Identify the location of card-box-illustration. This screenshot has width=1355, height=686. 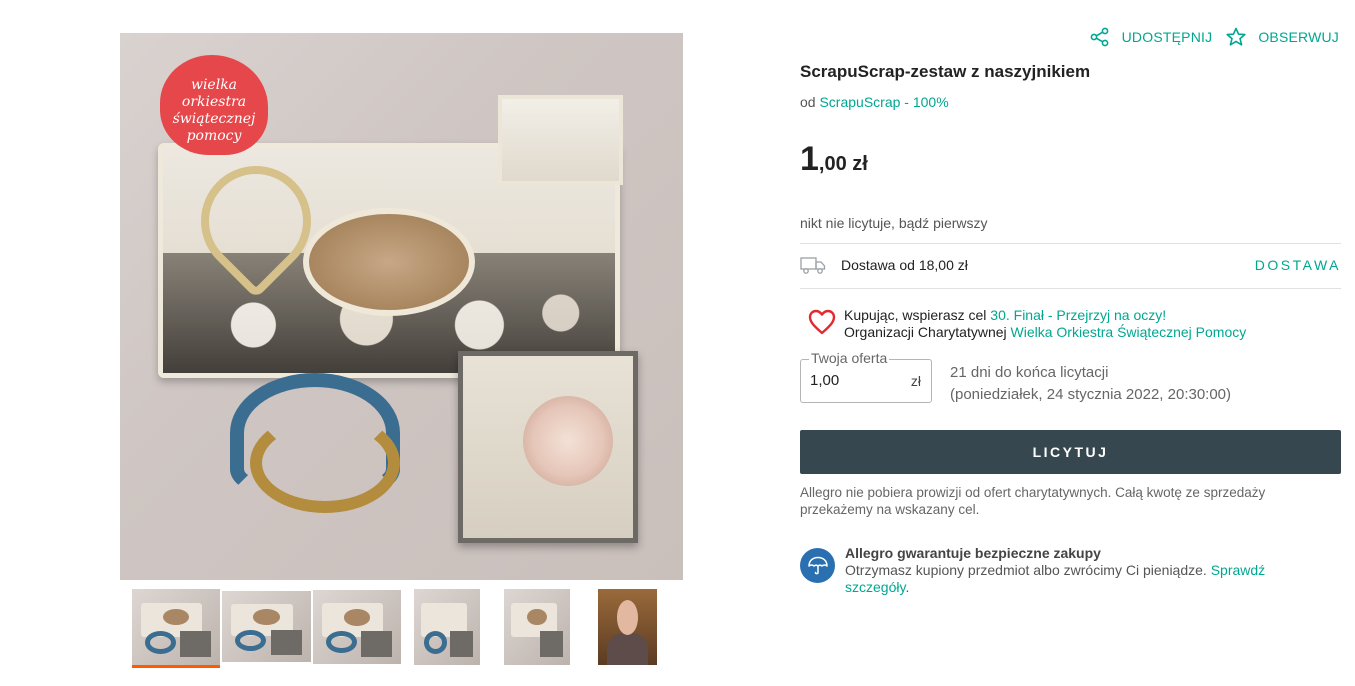
(548, 447).